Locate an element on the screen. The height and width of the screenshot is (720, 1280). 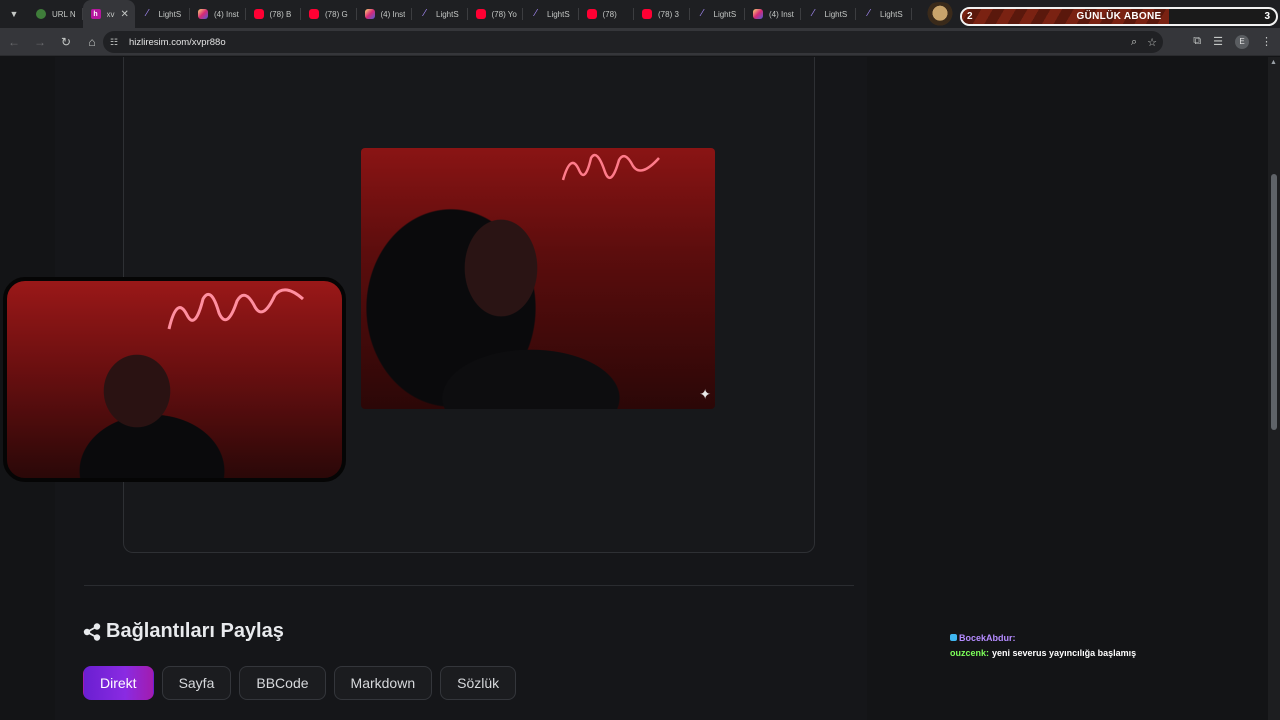
url-shortener-icon is located at coordinates (41, 14).